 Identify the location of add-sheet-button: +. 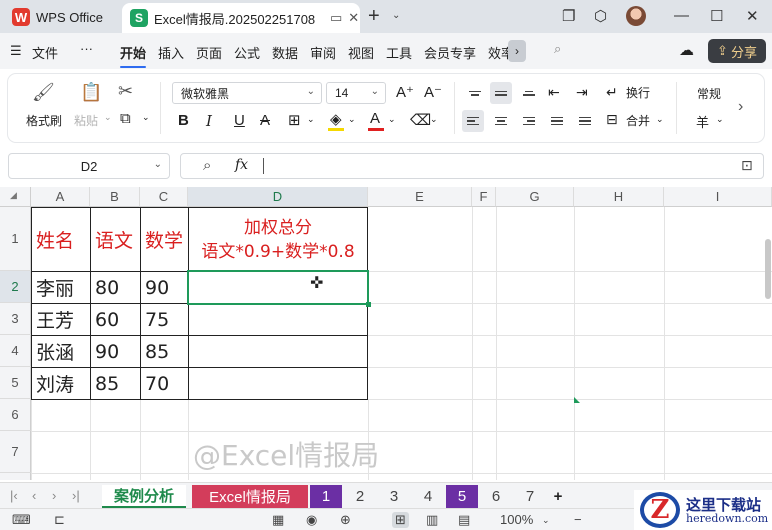
(558, 496).